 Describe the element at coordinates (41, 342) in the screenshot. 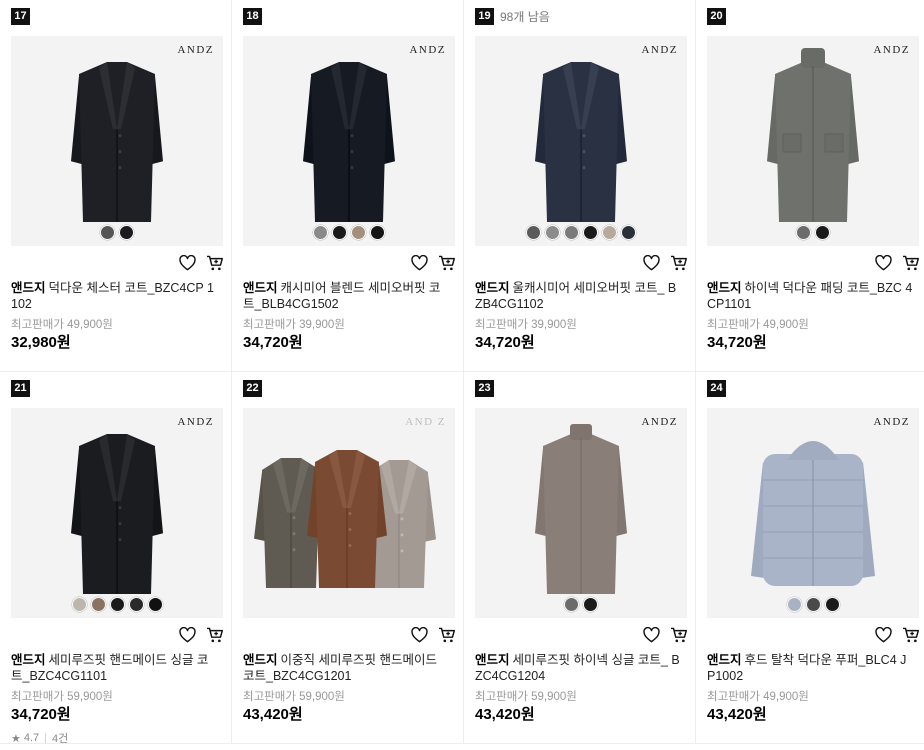

I see `sale-price: 32,980원` at that location.